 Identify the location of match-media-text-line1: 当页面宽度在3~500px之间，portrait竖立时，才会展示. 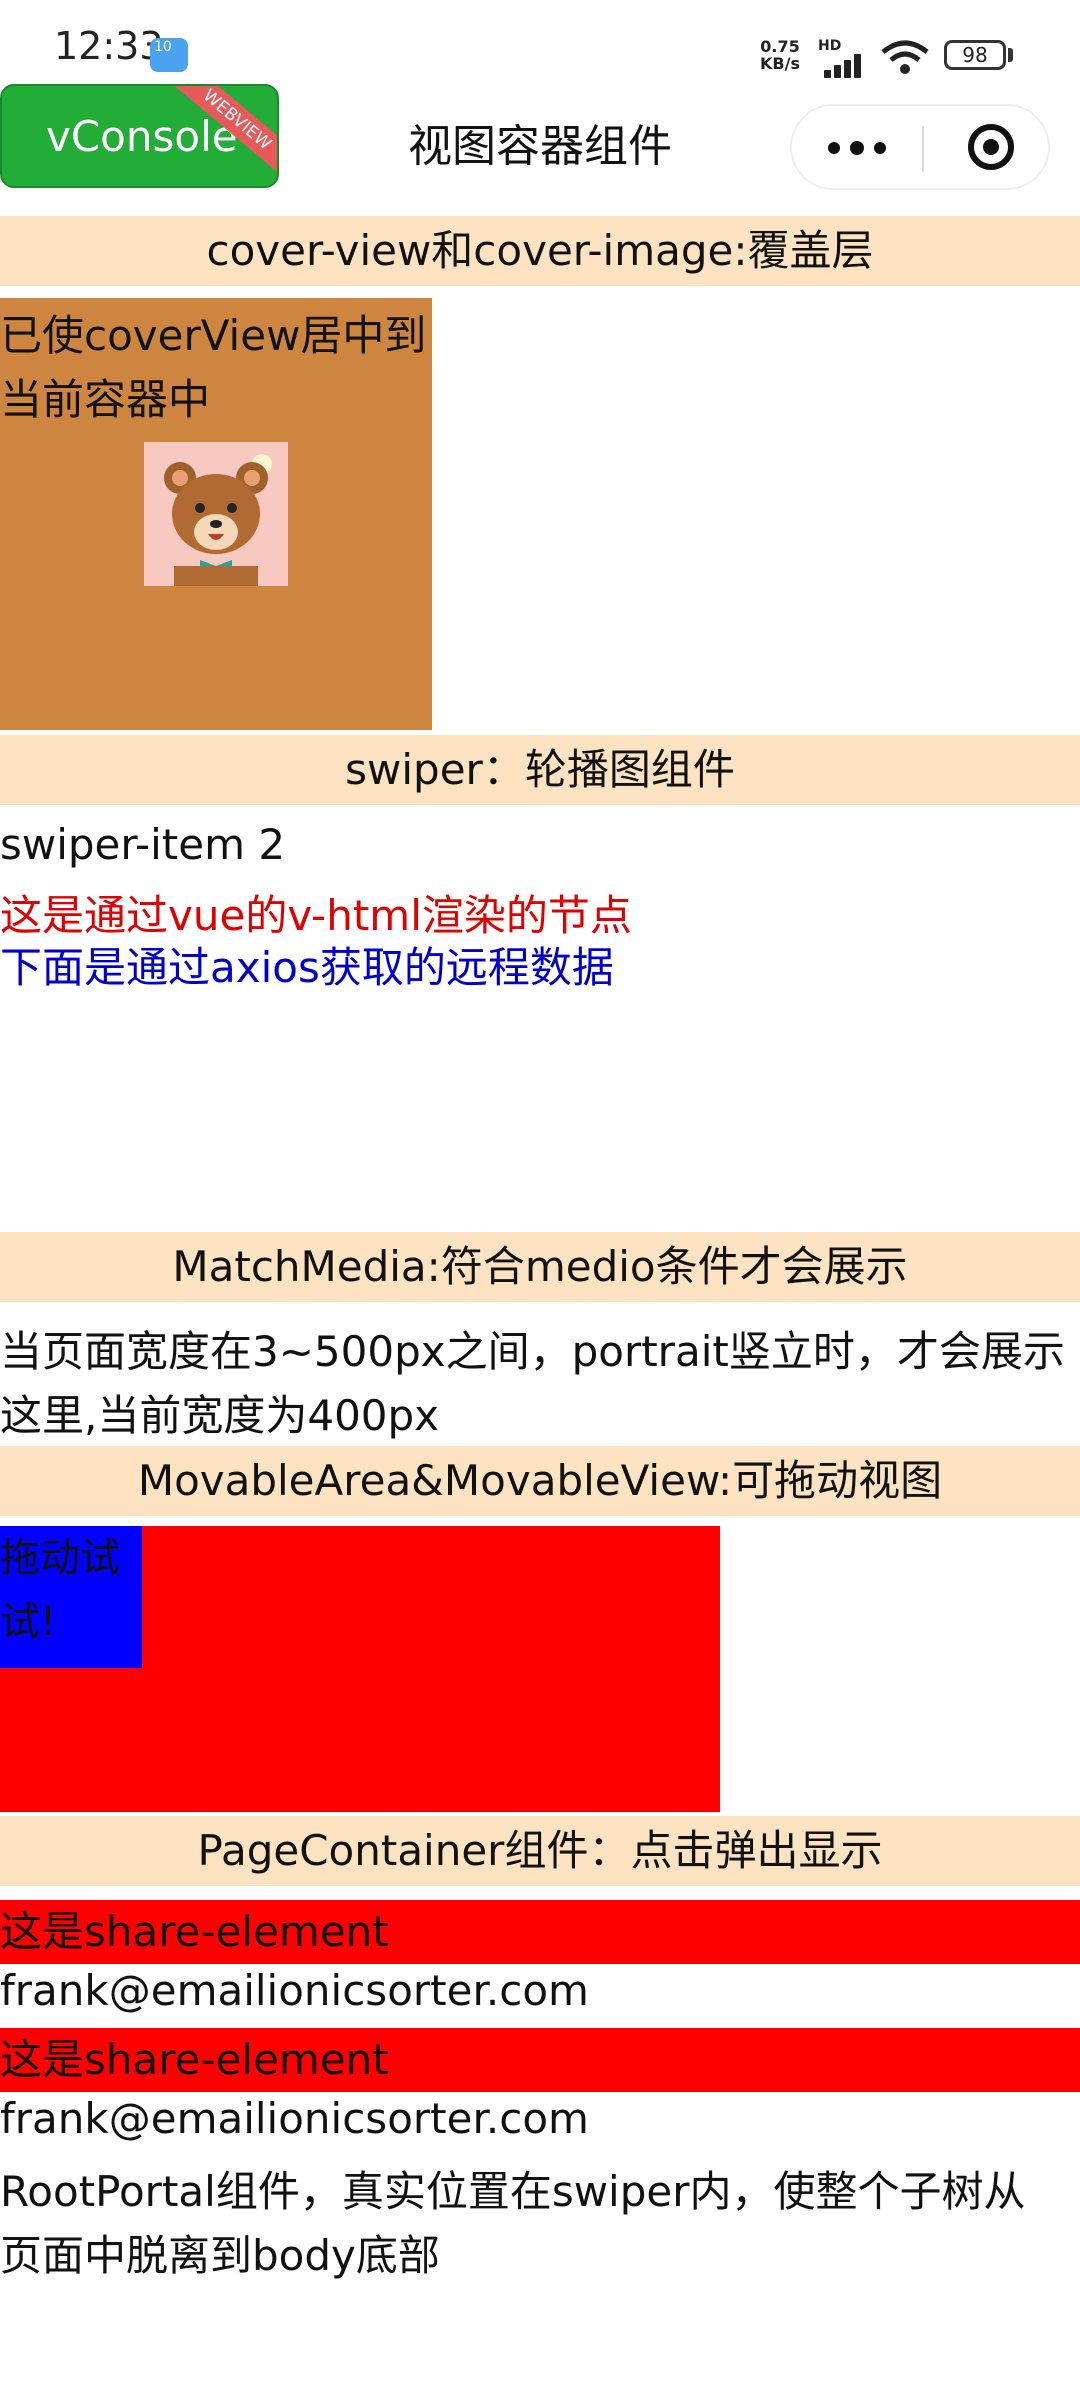
(532, 1351).